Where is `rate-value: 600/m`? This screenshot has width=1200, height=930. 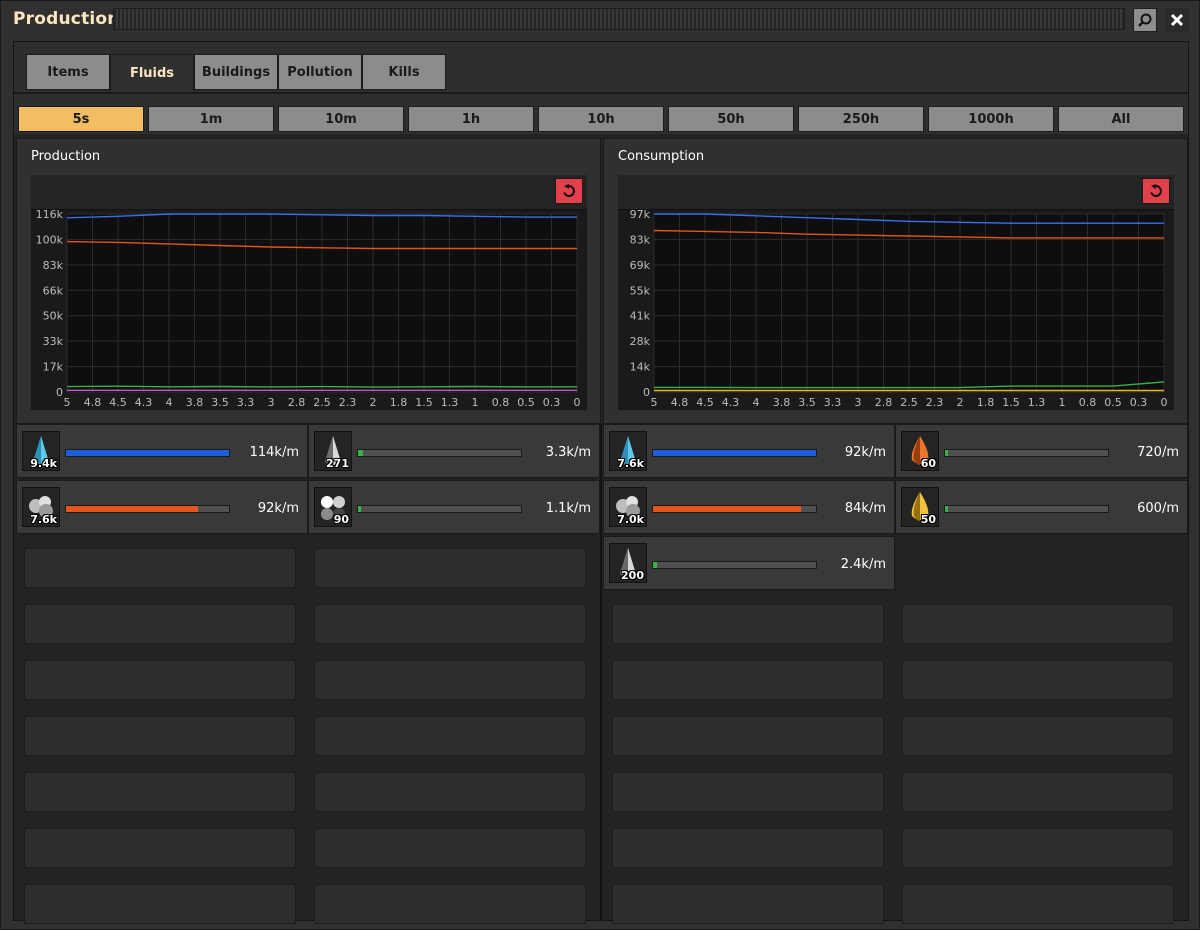 rate-value: 600/m is located at coordinates (1158, 508).